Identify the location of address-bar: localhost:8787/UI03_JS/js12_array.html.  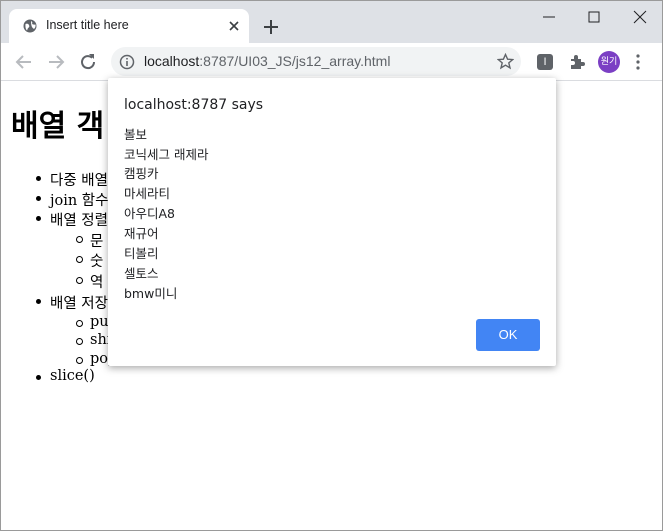
(316, 61).